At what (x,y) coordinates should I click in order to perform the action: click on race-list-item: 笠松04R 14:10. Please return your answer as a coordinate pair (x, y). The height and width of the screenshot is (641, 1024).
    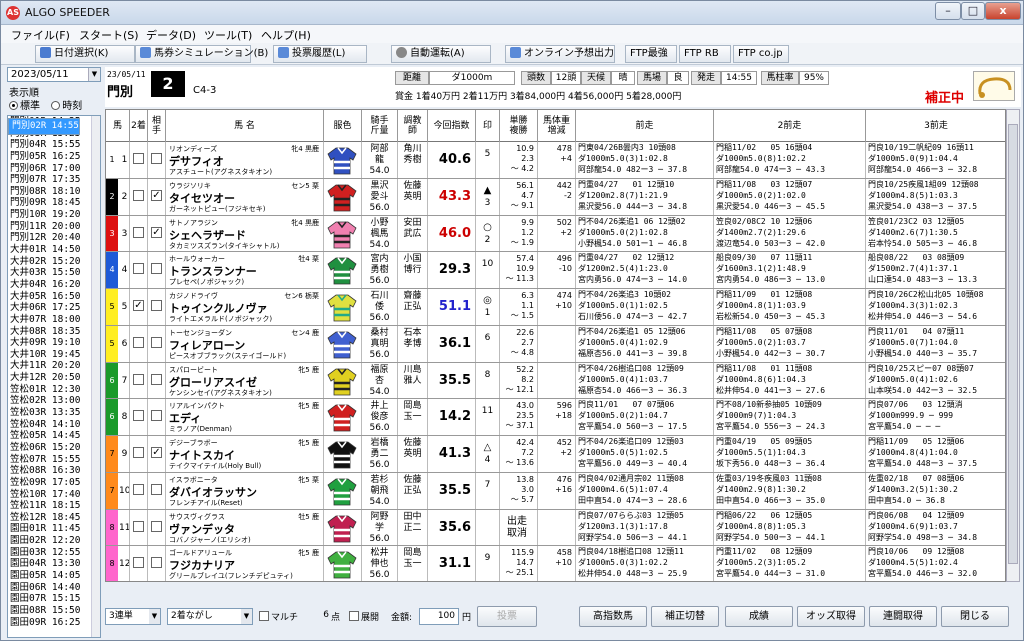
    Looking at the image, I should click on (54, 425).